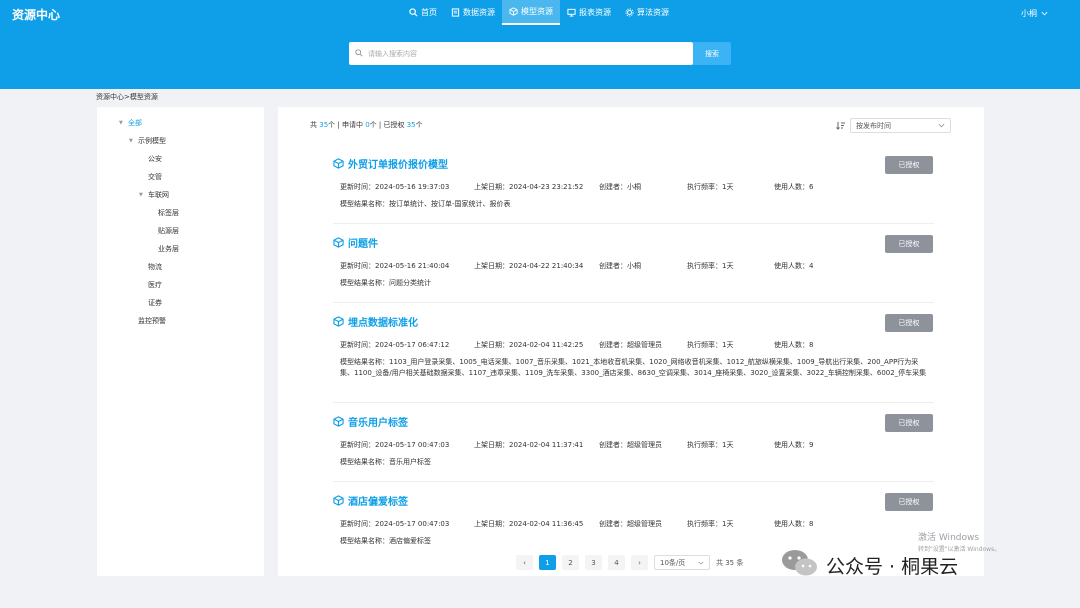 This screenshot has width=1080, height=608. What do you see at coordinates (378, 423) in the screenshot?
I see `model-title: 音乐用户标签` at bounding box center [378, 423].